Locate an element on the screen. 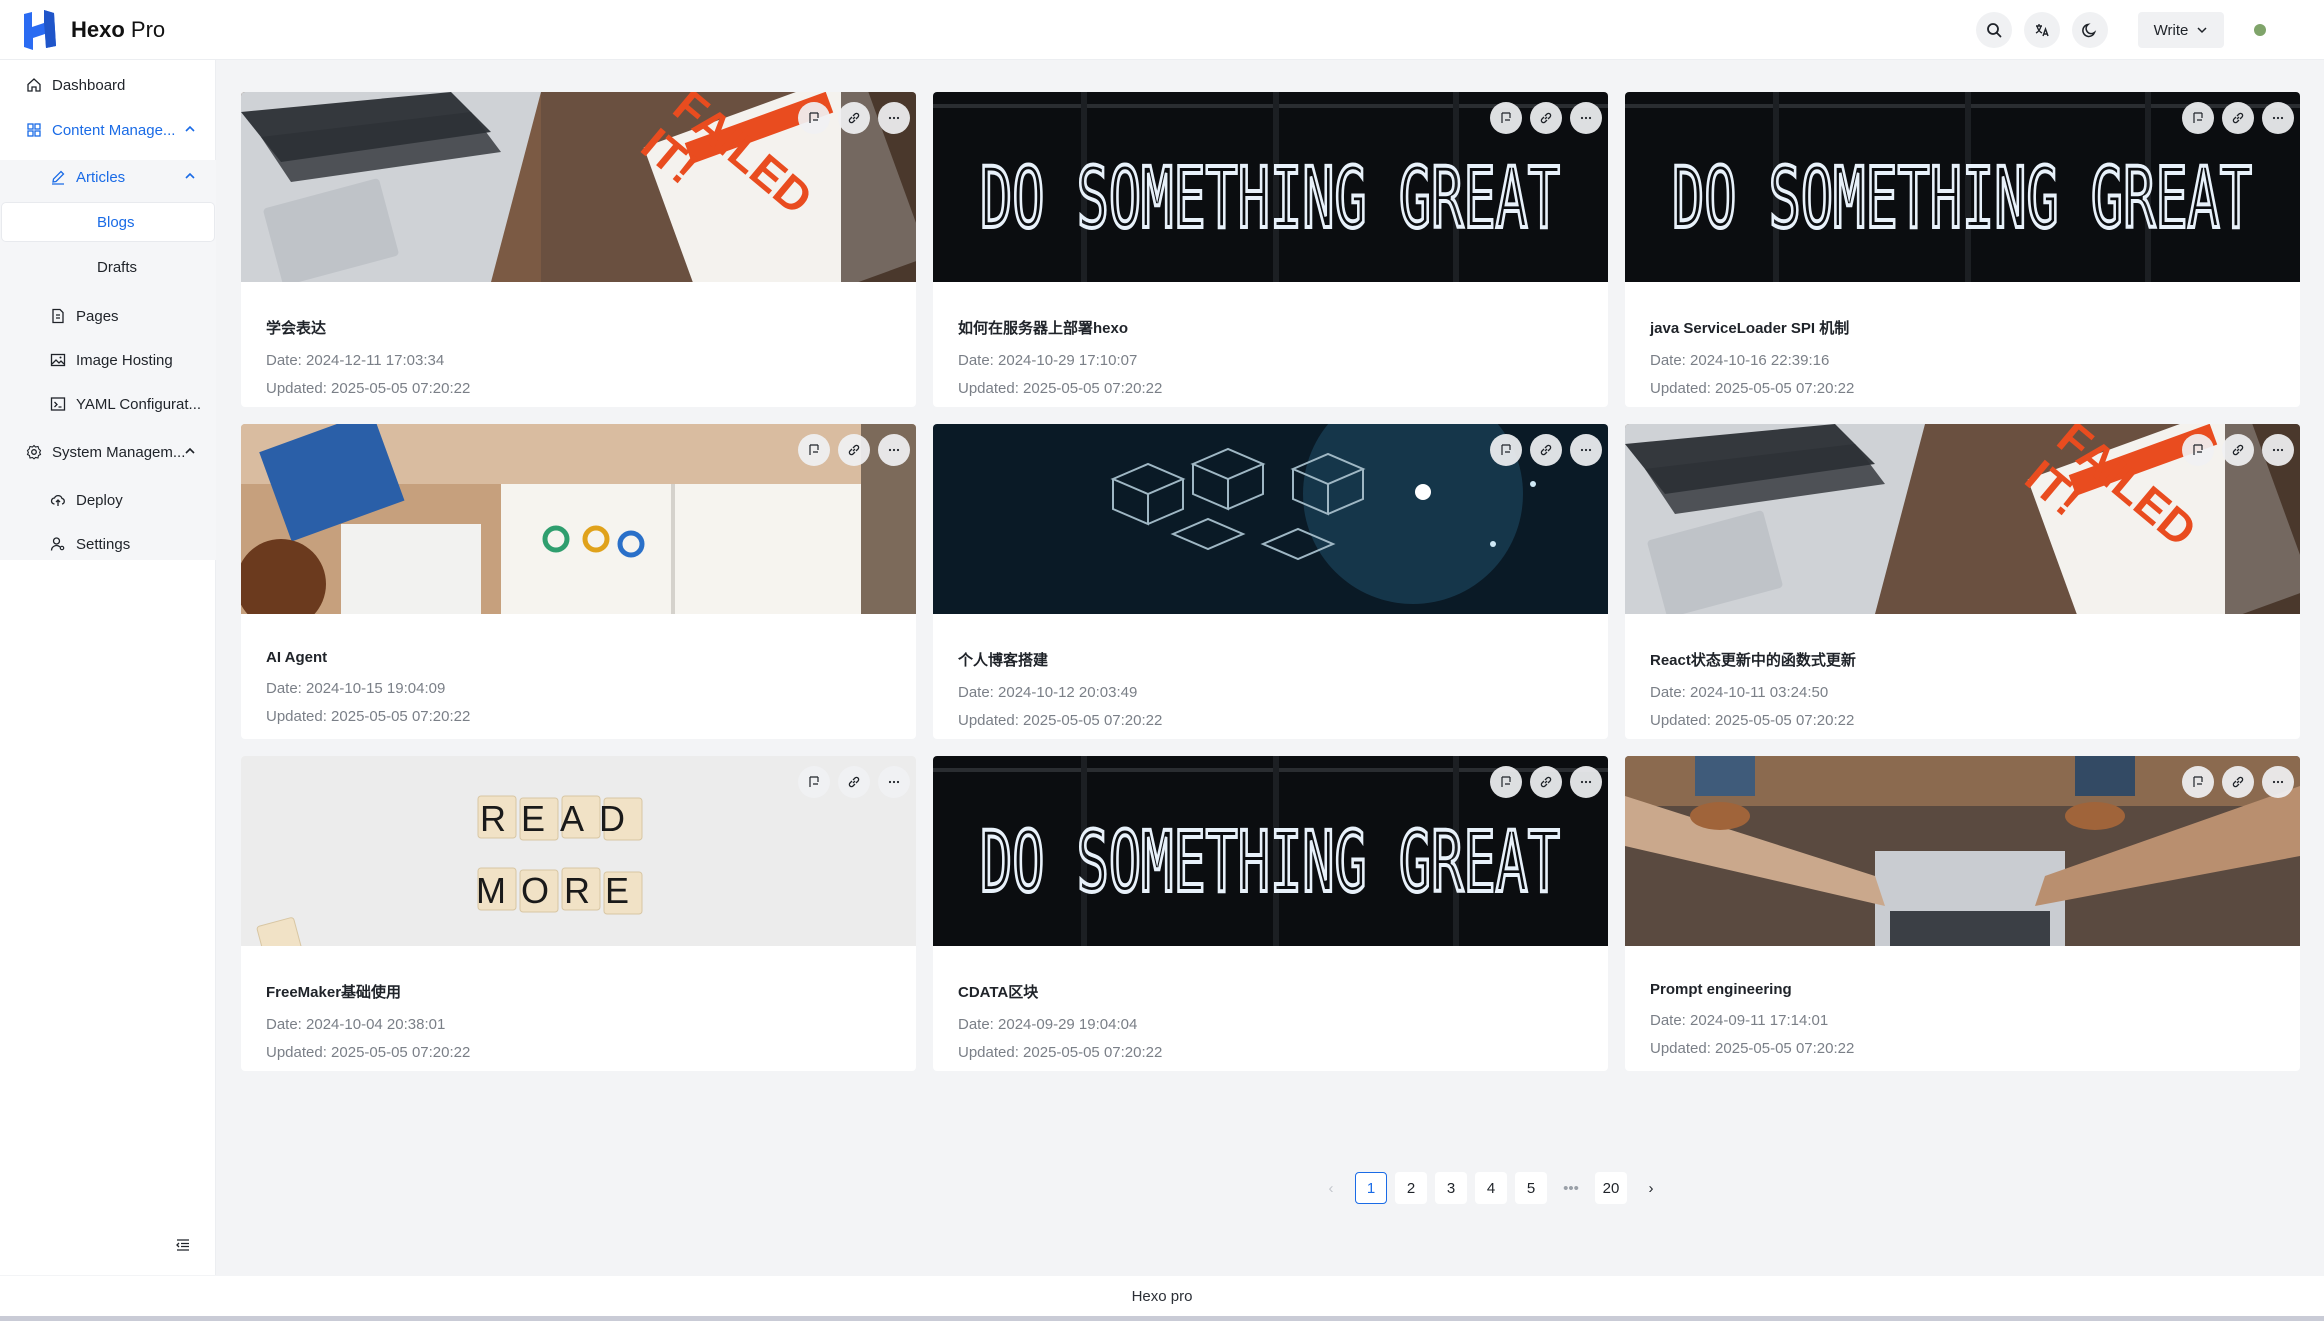 Image resolution: width=2324 pixels, height=1321 pixels. sidebar-item-drafts: Drafts is located at coordinates (108, 267).